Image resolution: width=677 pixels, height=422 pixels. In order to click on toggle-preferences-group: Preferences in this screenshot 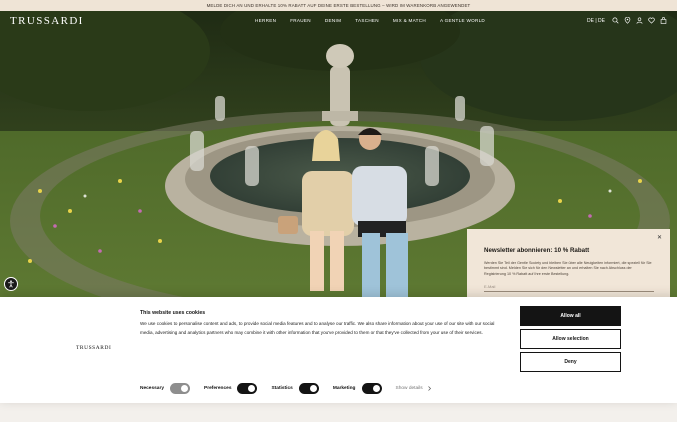, I will do `click(231, 388)`.